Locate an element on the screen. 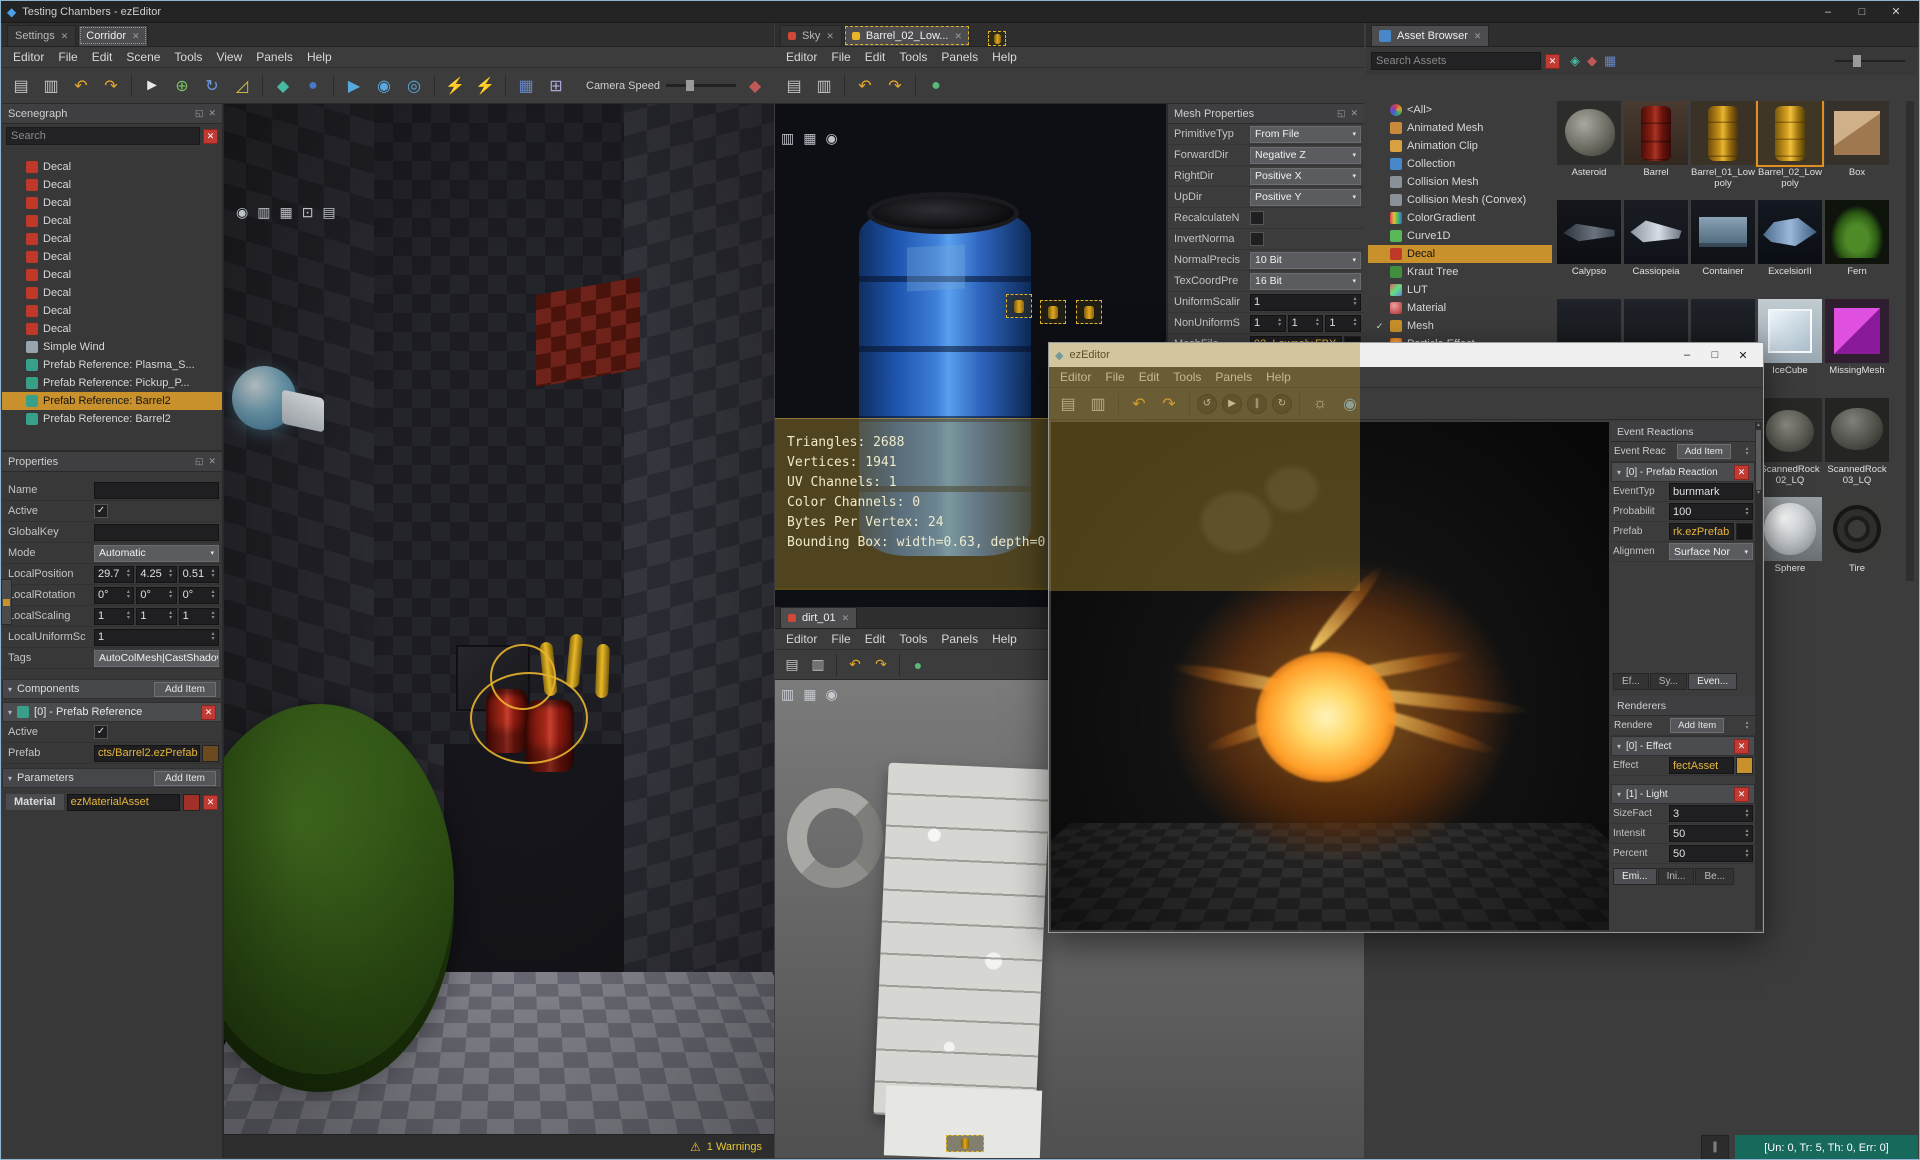  normalprecis-dropdown: 10 Bit ▾ is located at coordinates (1305, 260).